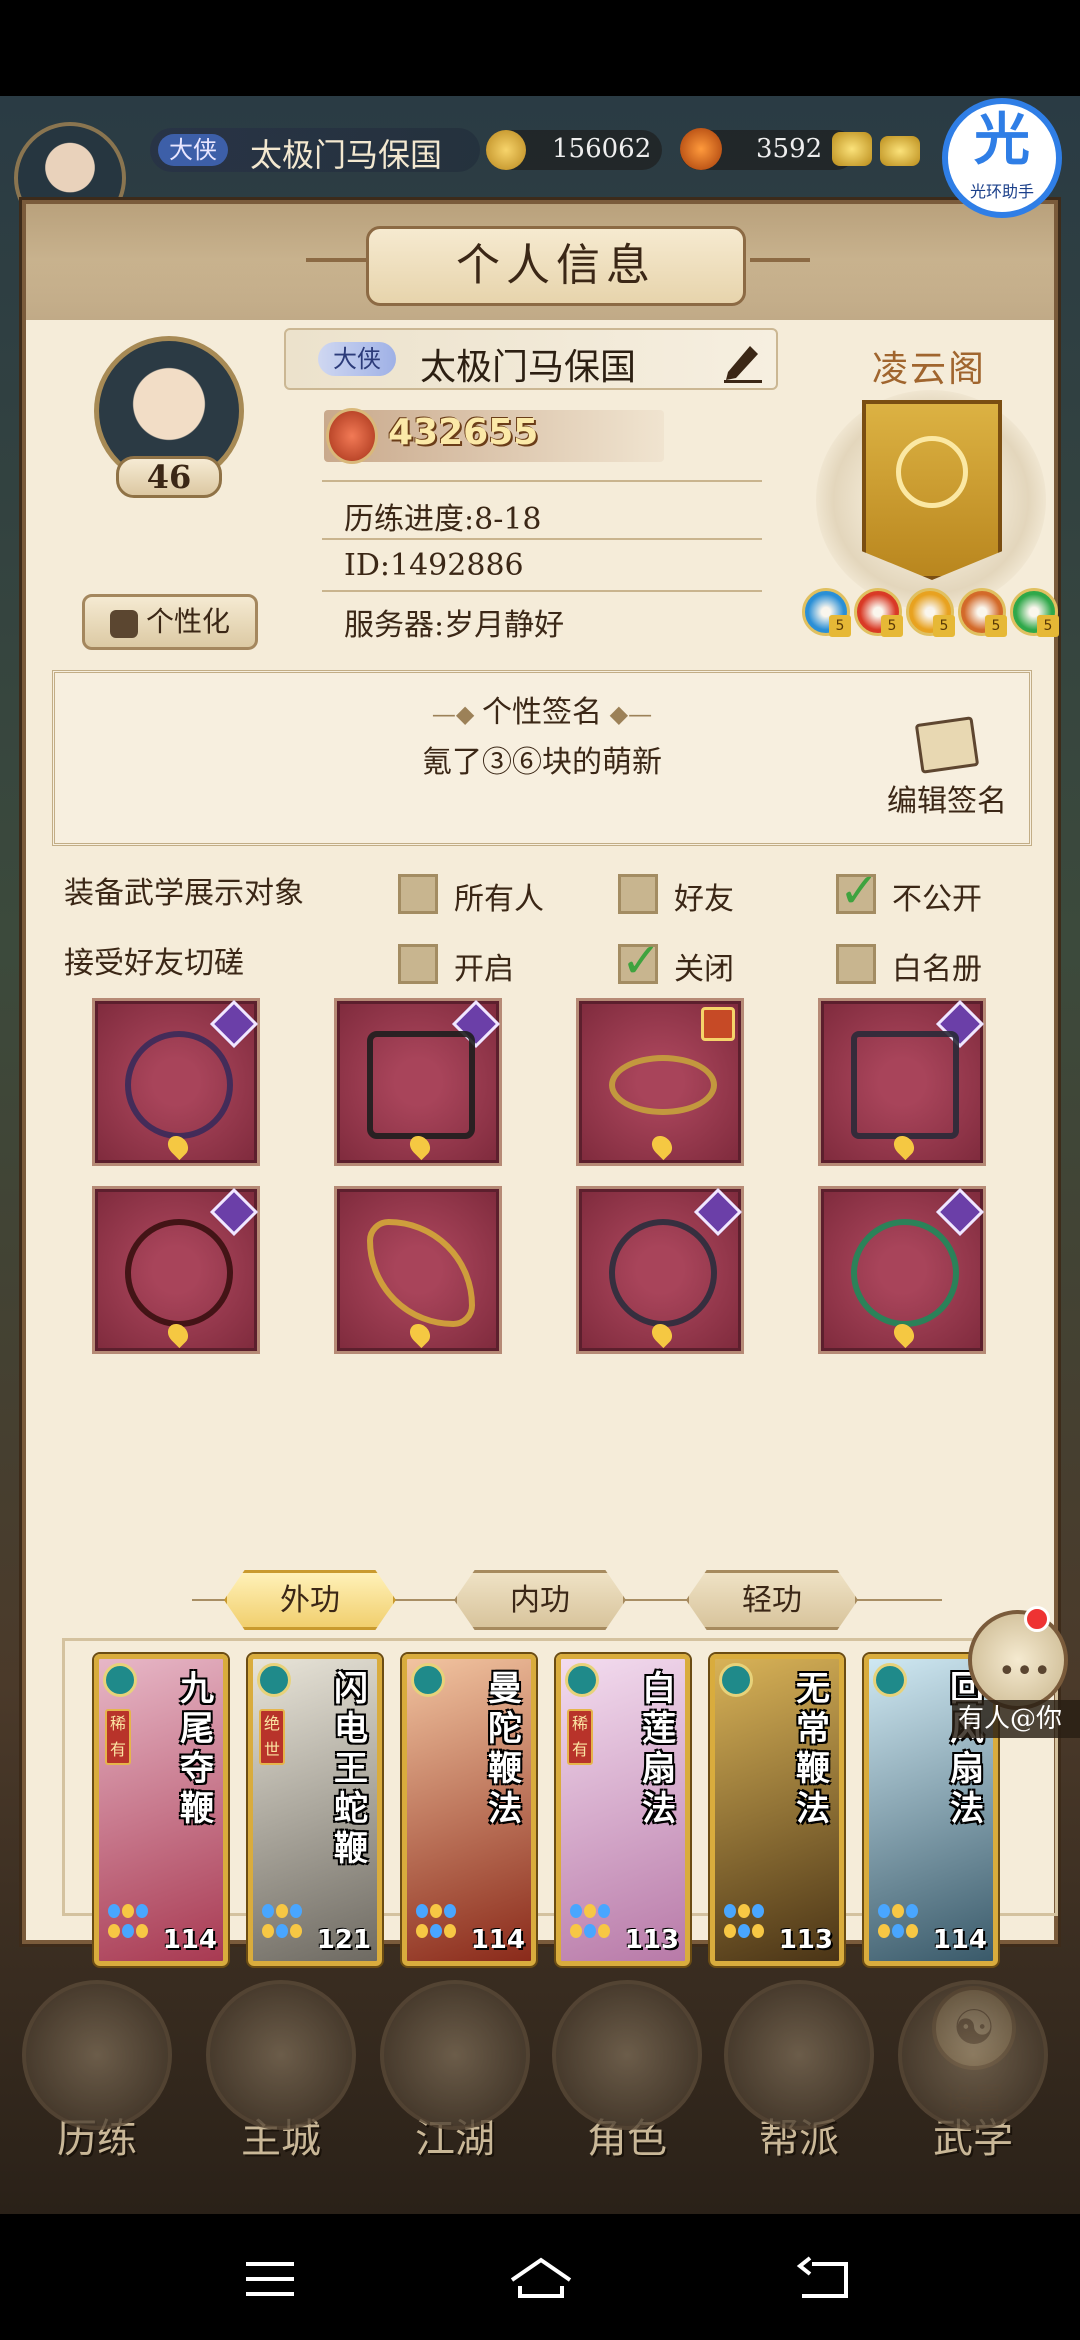  Describe the element at coordinates (161, 1810) in the screenshot. I see `skill-card: 稀有 九尾夺鞭 114` at that location.